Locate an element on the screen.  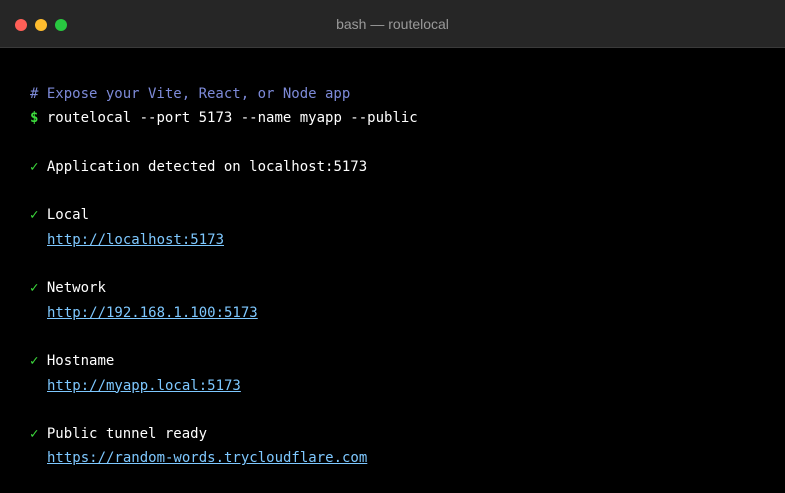
title-bar: bash — routelocal is located at coordinates (392, 24).